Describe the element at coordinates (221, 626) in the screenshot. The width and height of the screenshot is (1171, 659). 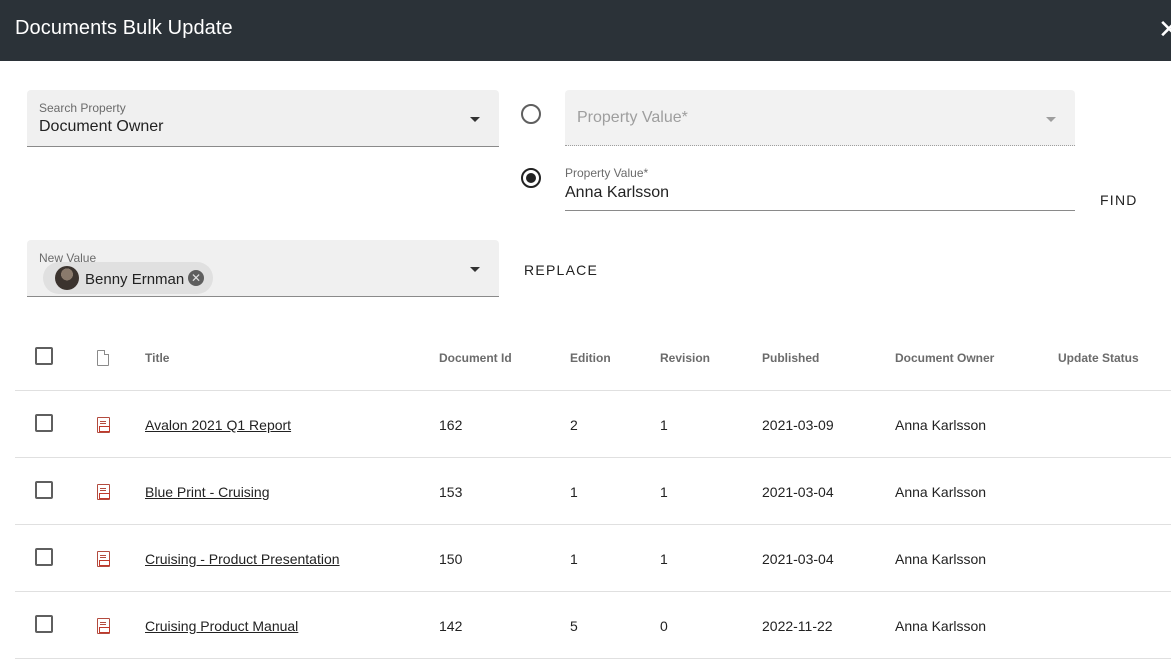
I see `document-title-link: Cruising Product Manual` at that location.